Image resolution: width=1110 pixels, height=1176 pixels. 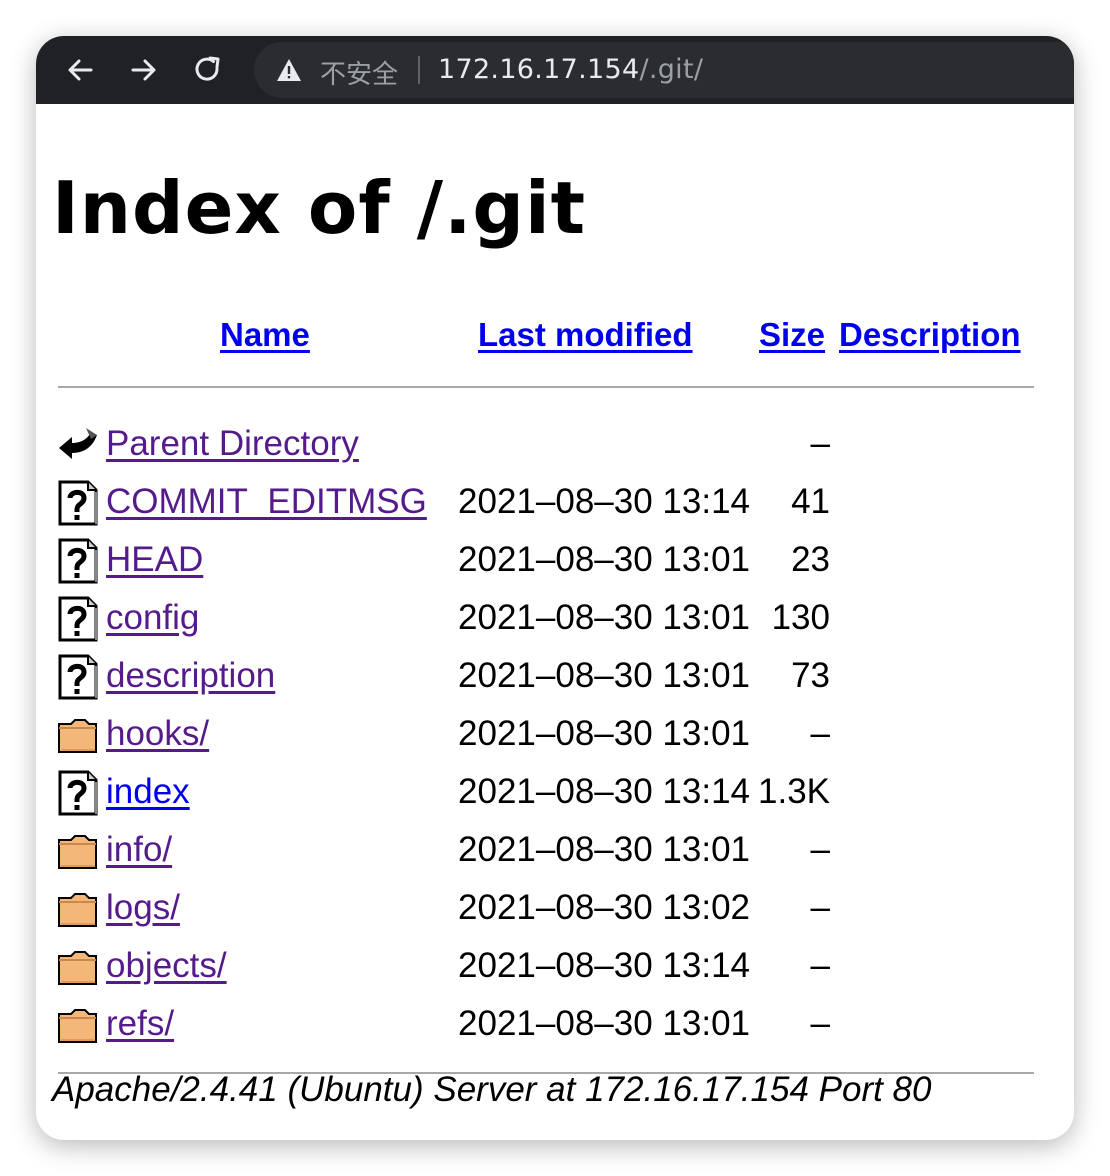 What do you see at coordinates (539, 69) in the screenshot?
I see `url-host: 172.16.17.154` at bounding box center [539, 69].